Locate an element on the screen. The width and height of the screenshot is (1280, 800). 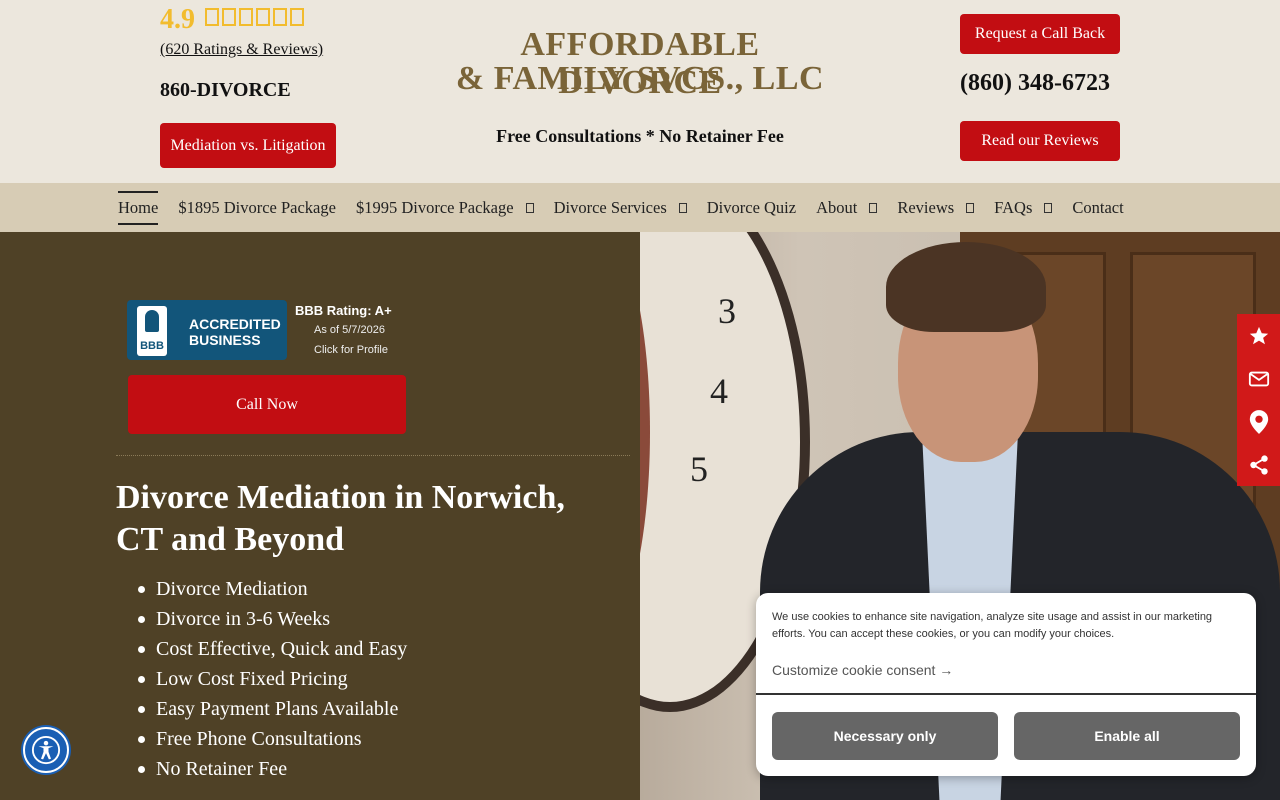
nav-label: Divorce Quiz is located at coordinates (751, 207).